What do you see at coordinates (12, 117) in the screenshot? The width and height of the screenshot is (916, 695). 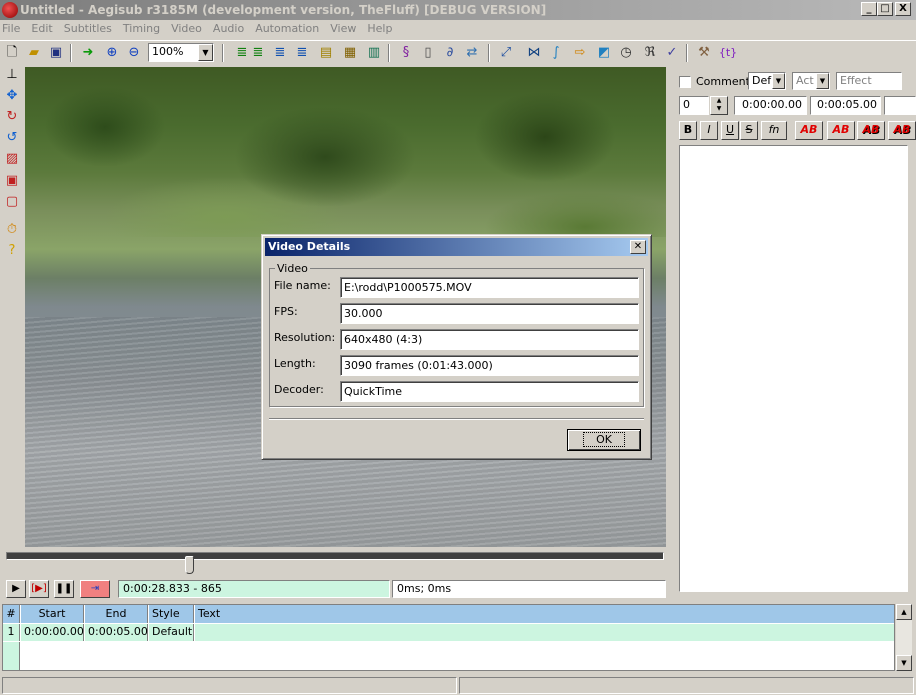 I see `rotate-z-icon: ↻` at bounding box center [12, 117].